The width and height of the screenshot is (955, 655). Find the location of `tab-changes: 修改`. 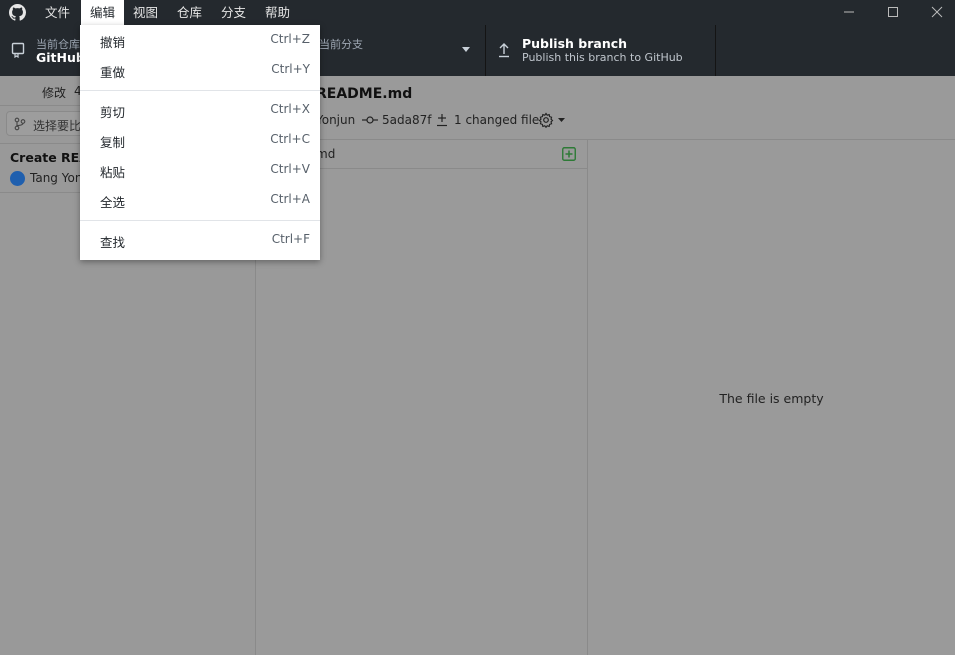

tab-changes: 修改 is located at coordinates (54, 92).